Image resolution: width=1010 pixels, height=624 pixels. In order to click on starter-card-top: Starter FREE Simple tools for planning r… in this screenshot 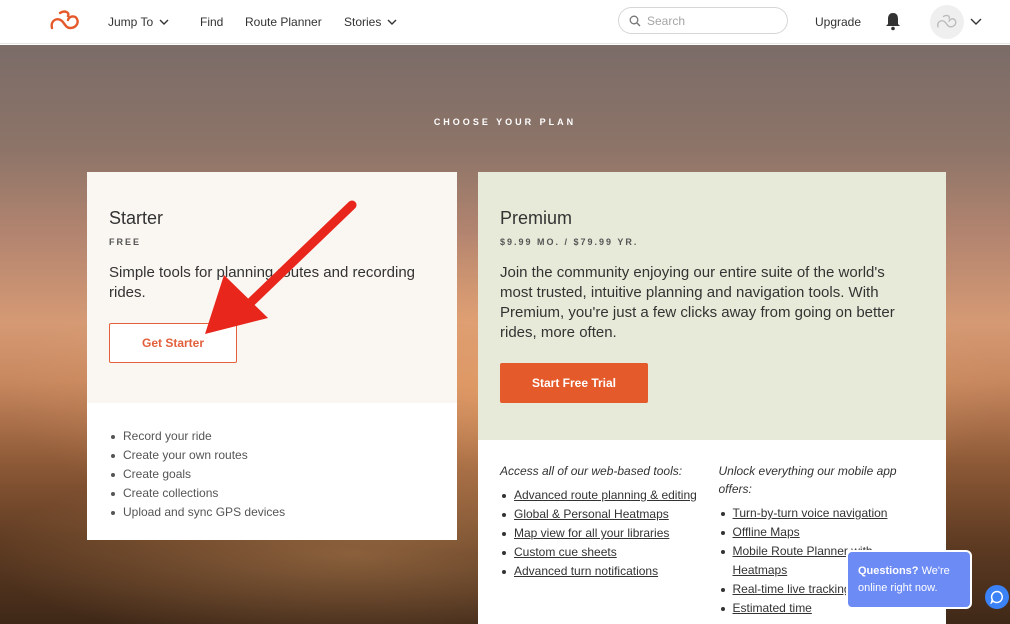, I will do `click(272, 287)`.